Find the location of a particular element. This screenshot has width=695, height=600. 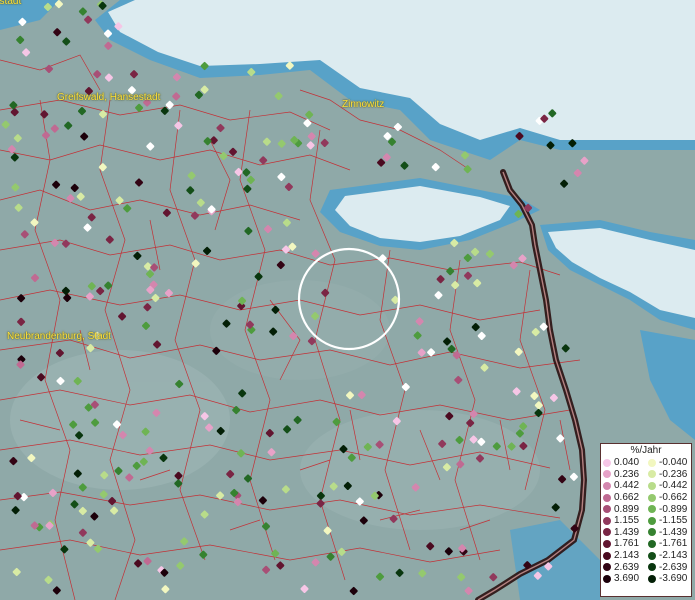

legend-entry-positive: 1.155 is located at coordinates (623, 520).